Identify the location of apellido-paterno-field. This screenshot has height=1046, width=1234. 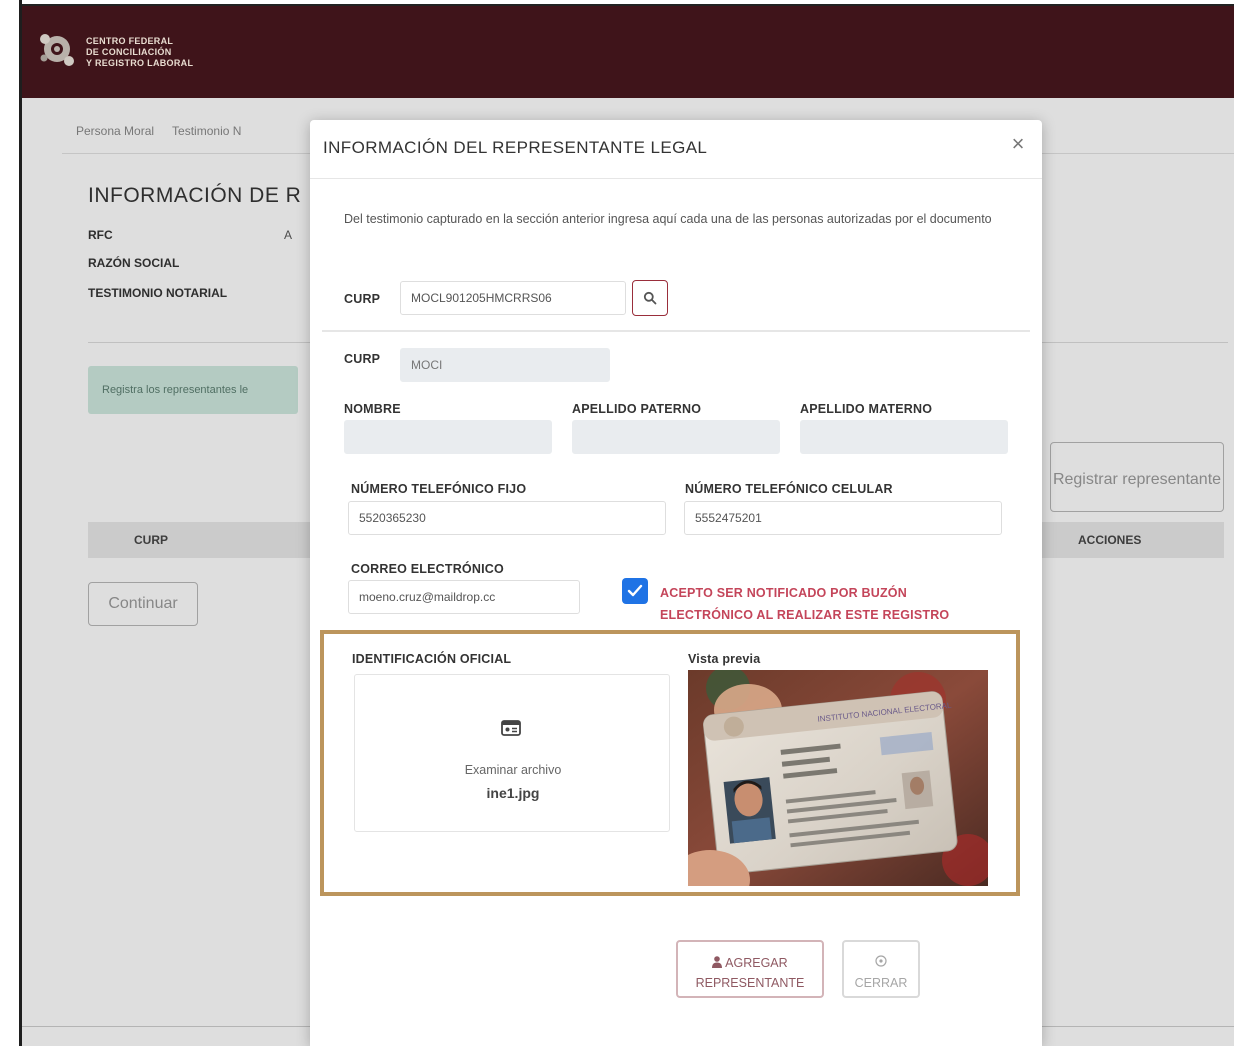
(676, 437).